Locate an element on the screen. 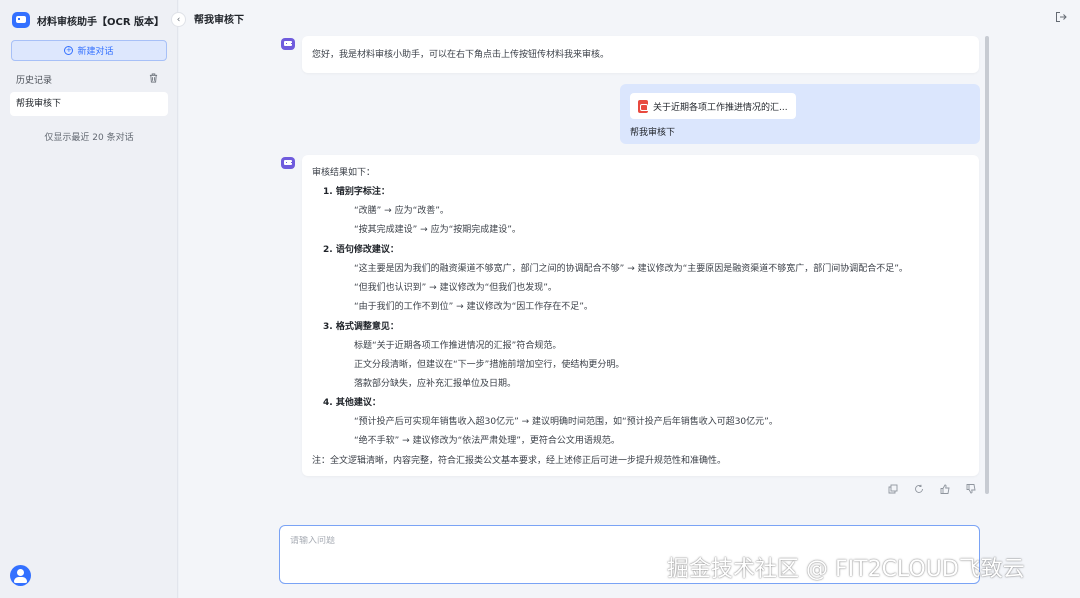  section-item: “改膳” → 应为“改善”。 is located at coordinates (401, 211).